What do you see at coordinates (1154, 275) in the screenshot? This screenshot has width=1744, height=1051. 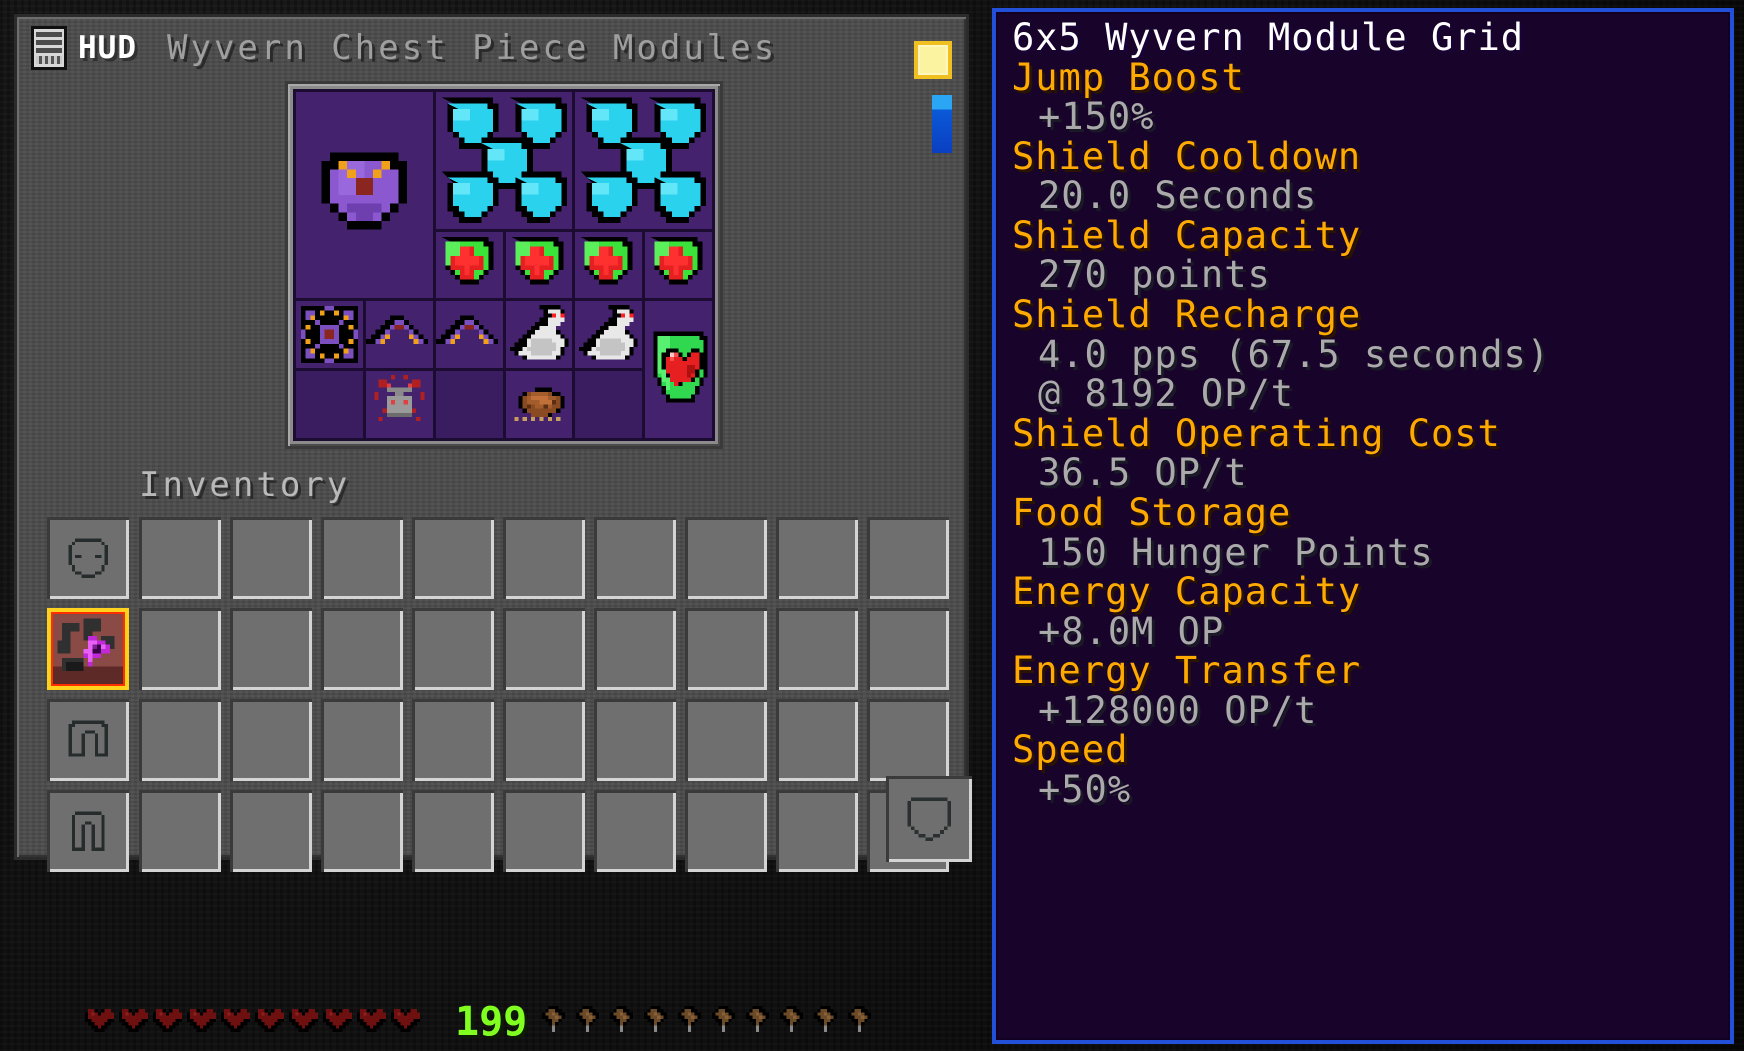 I see `stat-value-shield-capacity: 270 points` at bounding box center [1154, 275].